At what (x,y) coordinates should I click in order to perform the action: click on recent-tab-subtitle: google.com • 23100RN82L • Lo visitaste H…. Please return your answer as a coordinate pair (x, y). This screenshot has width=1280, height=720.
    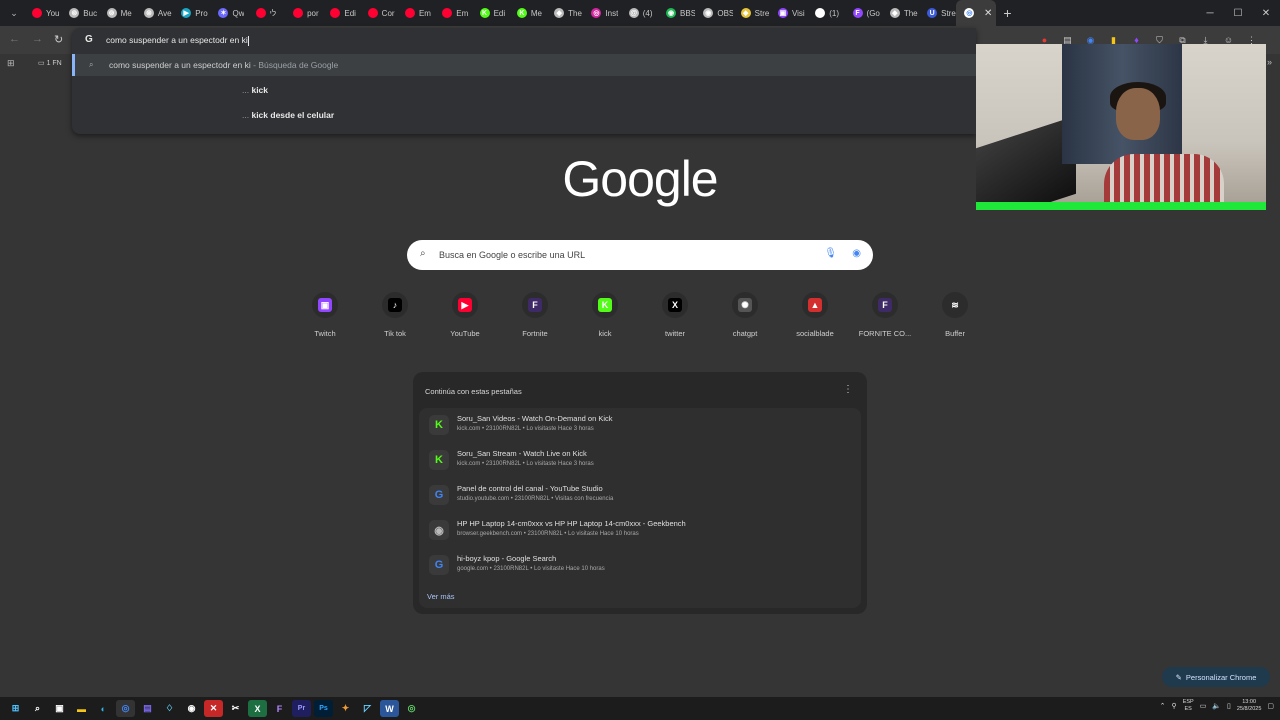
    Looking at the image, I should click on (531, 569).